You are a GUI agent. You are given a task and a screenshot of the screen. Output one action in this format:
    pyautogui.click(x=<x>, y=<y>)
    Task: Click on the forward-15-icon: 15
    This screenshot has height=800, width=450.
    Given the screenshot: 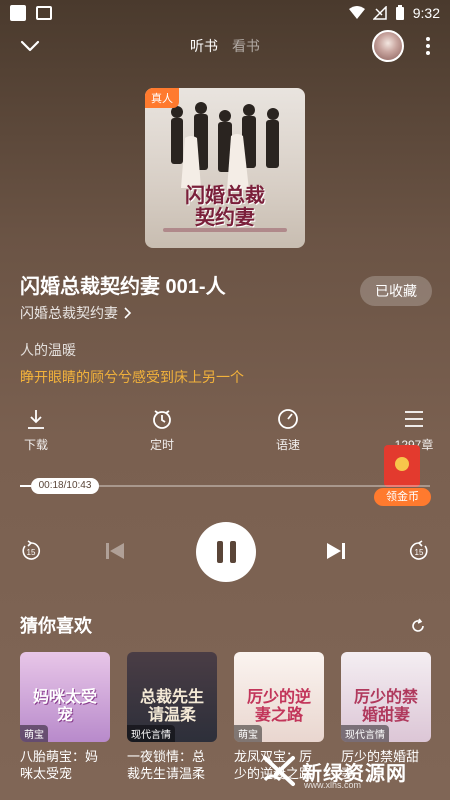 What is the action you would take?
    pyautogui.click(x=419, y=551)
    